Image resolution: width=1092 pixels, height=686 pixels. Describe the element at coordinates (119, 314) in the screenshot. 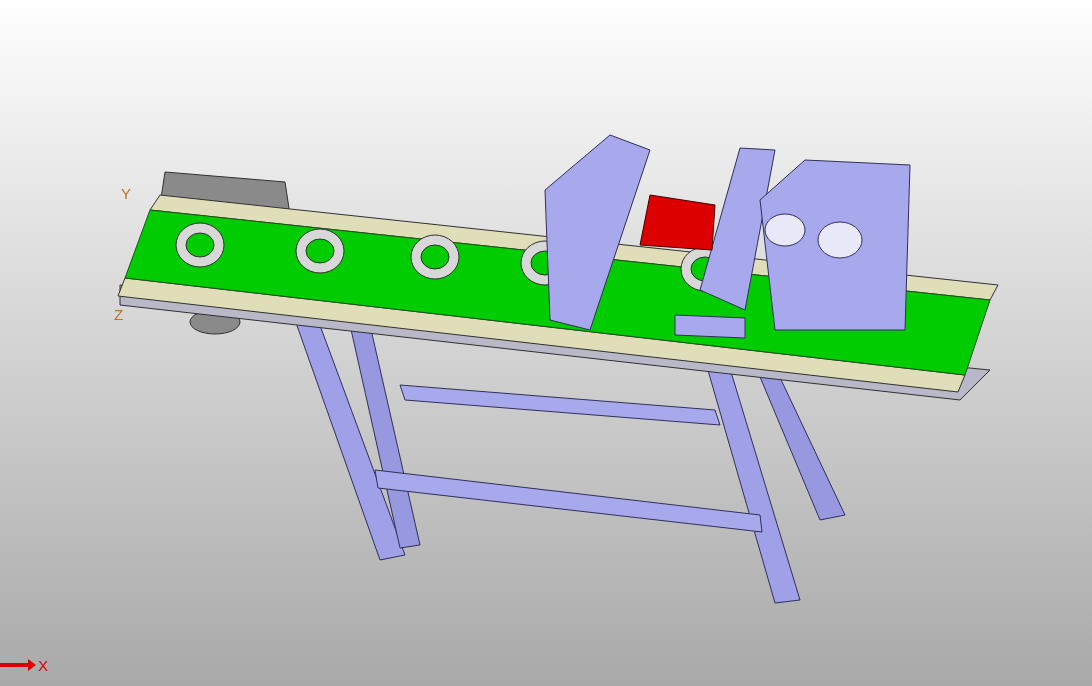

I see `axis-label: Z` at that location.